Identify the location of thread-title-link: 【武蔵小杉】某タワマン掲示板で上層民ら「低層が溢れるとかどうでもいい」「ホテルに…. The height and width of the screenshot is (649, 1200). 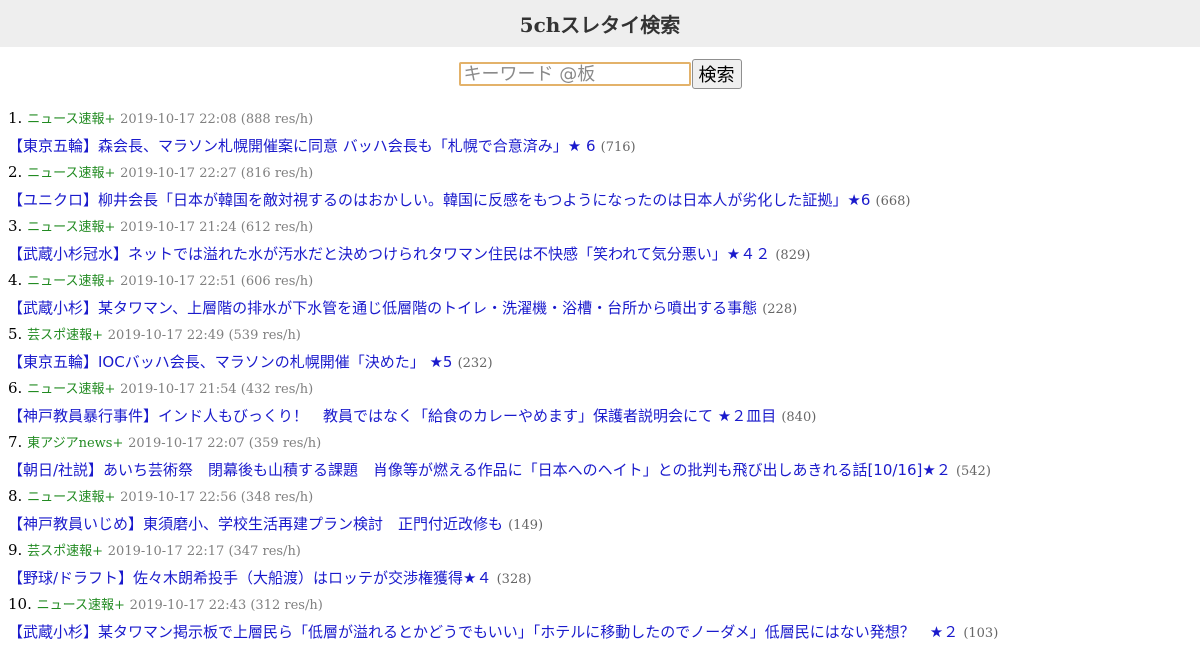
(483, 632).